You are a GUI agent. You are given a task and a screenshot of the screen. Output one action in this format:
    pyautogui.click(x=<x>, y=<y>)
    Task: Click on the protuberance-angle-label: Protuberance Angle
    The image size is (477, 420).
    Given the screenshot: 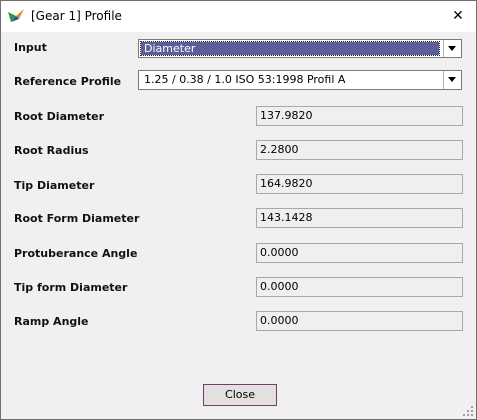 What is the action you would take?
    pyautogui.click(x=76, y=253)
    